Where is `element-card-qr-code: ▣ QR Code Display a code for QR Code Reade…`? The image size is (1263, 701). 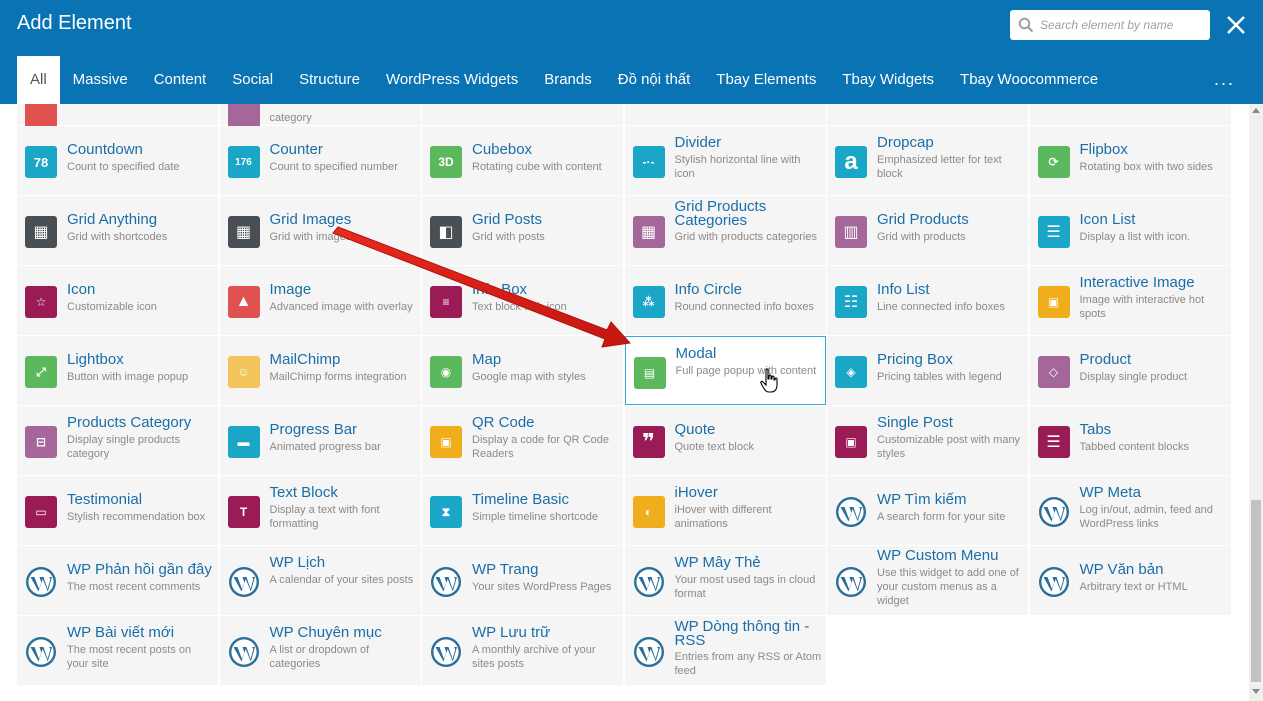 element-card-qr-code: ▣ QR Code Display a code for QR Code Reade… is located at coordinates (522, 440).